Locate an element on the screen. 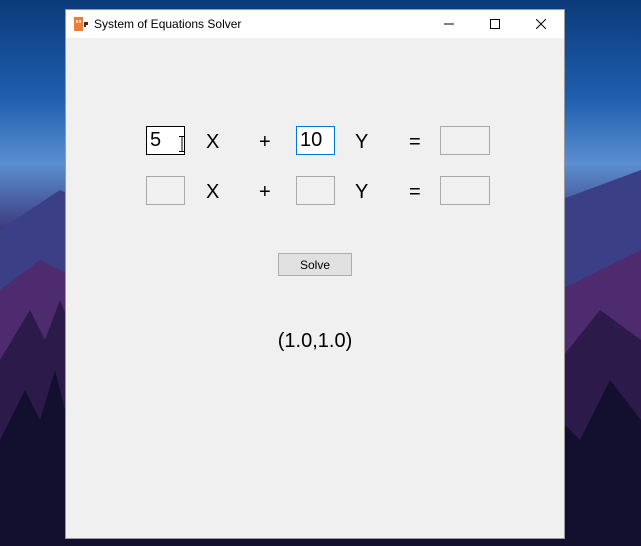  minimize-icon is located at coordinates (449, 24).